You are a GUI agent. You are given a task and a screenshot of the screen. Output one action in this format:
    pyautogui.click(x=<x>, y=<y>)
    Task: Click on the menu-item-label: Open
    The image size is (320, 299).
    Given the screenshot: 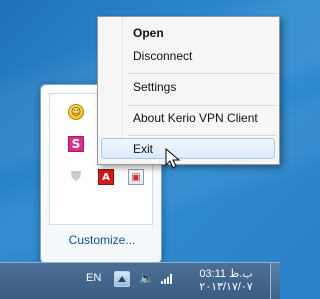 What is the action you would take?
    pyautogui.click(x=148, y=33)
    